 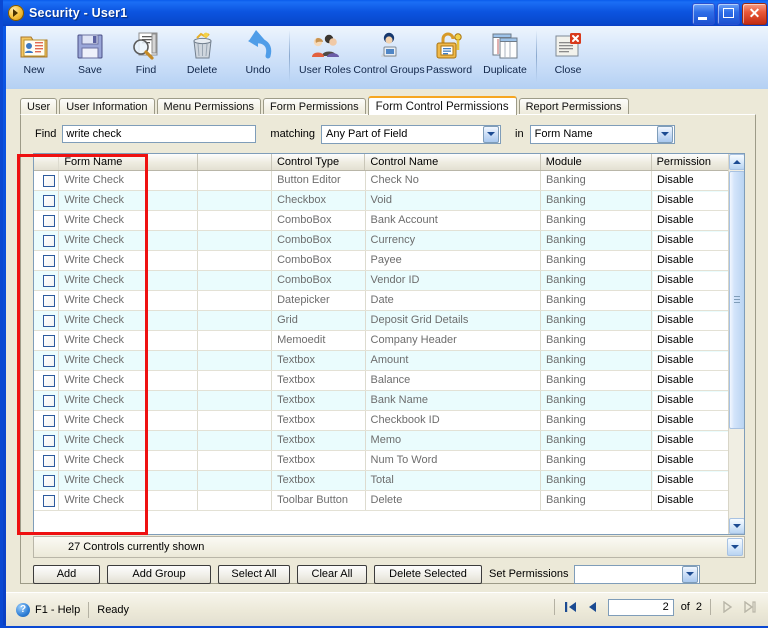 I want to click on table-row: Write Check Textbox Total Banking Disable, so click(x=389, y=481).